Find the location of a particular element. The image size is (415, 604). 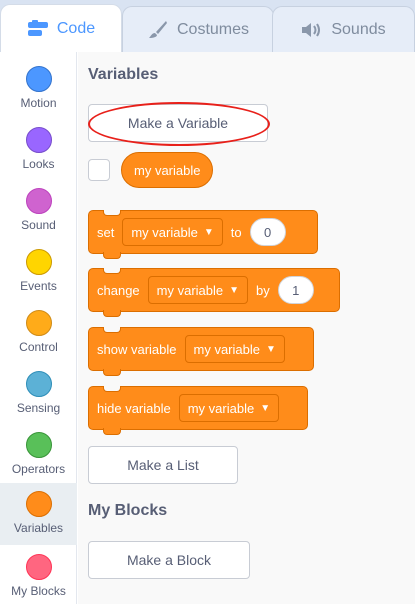

tab-costumes: Costumes is located at coordinates (198, 29).